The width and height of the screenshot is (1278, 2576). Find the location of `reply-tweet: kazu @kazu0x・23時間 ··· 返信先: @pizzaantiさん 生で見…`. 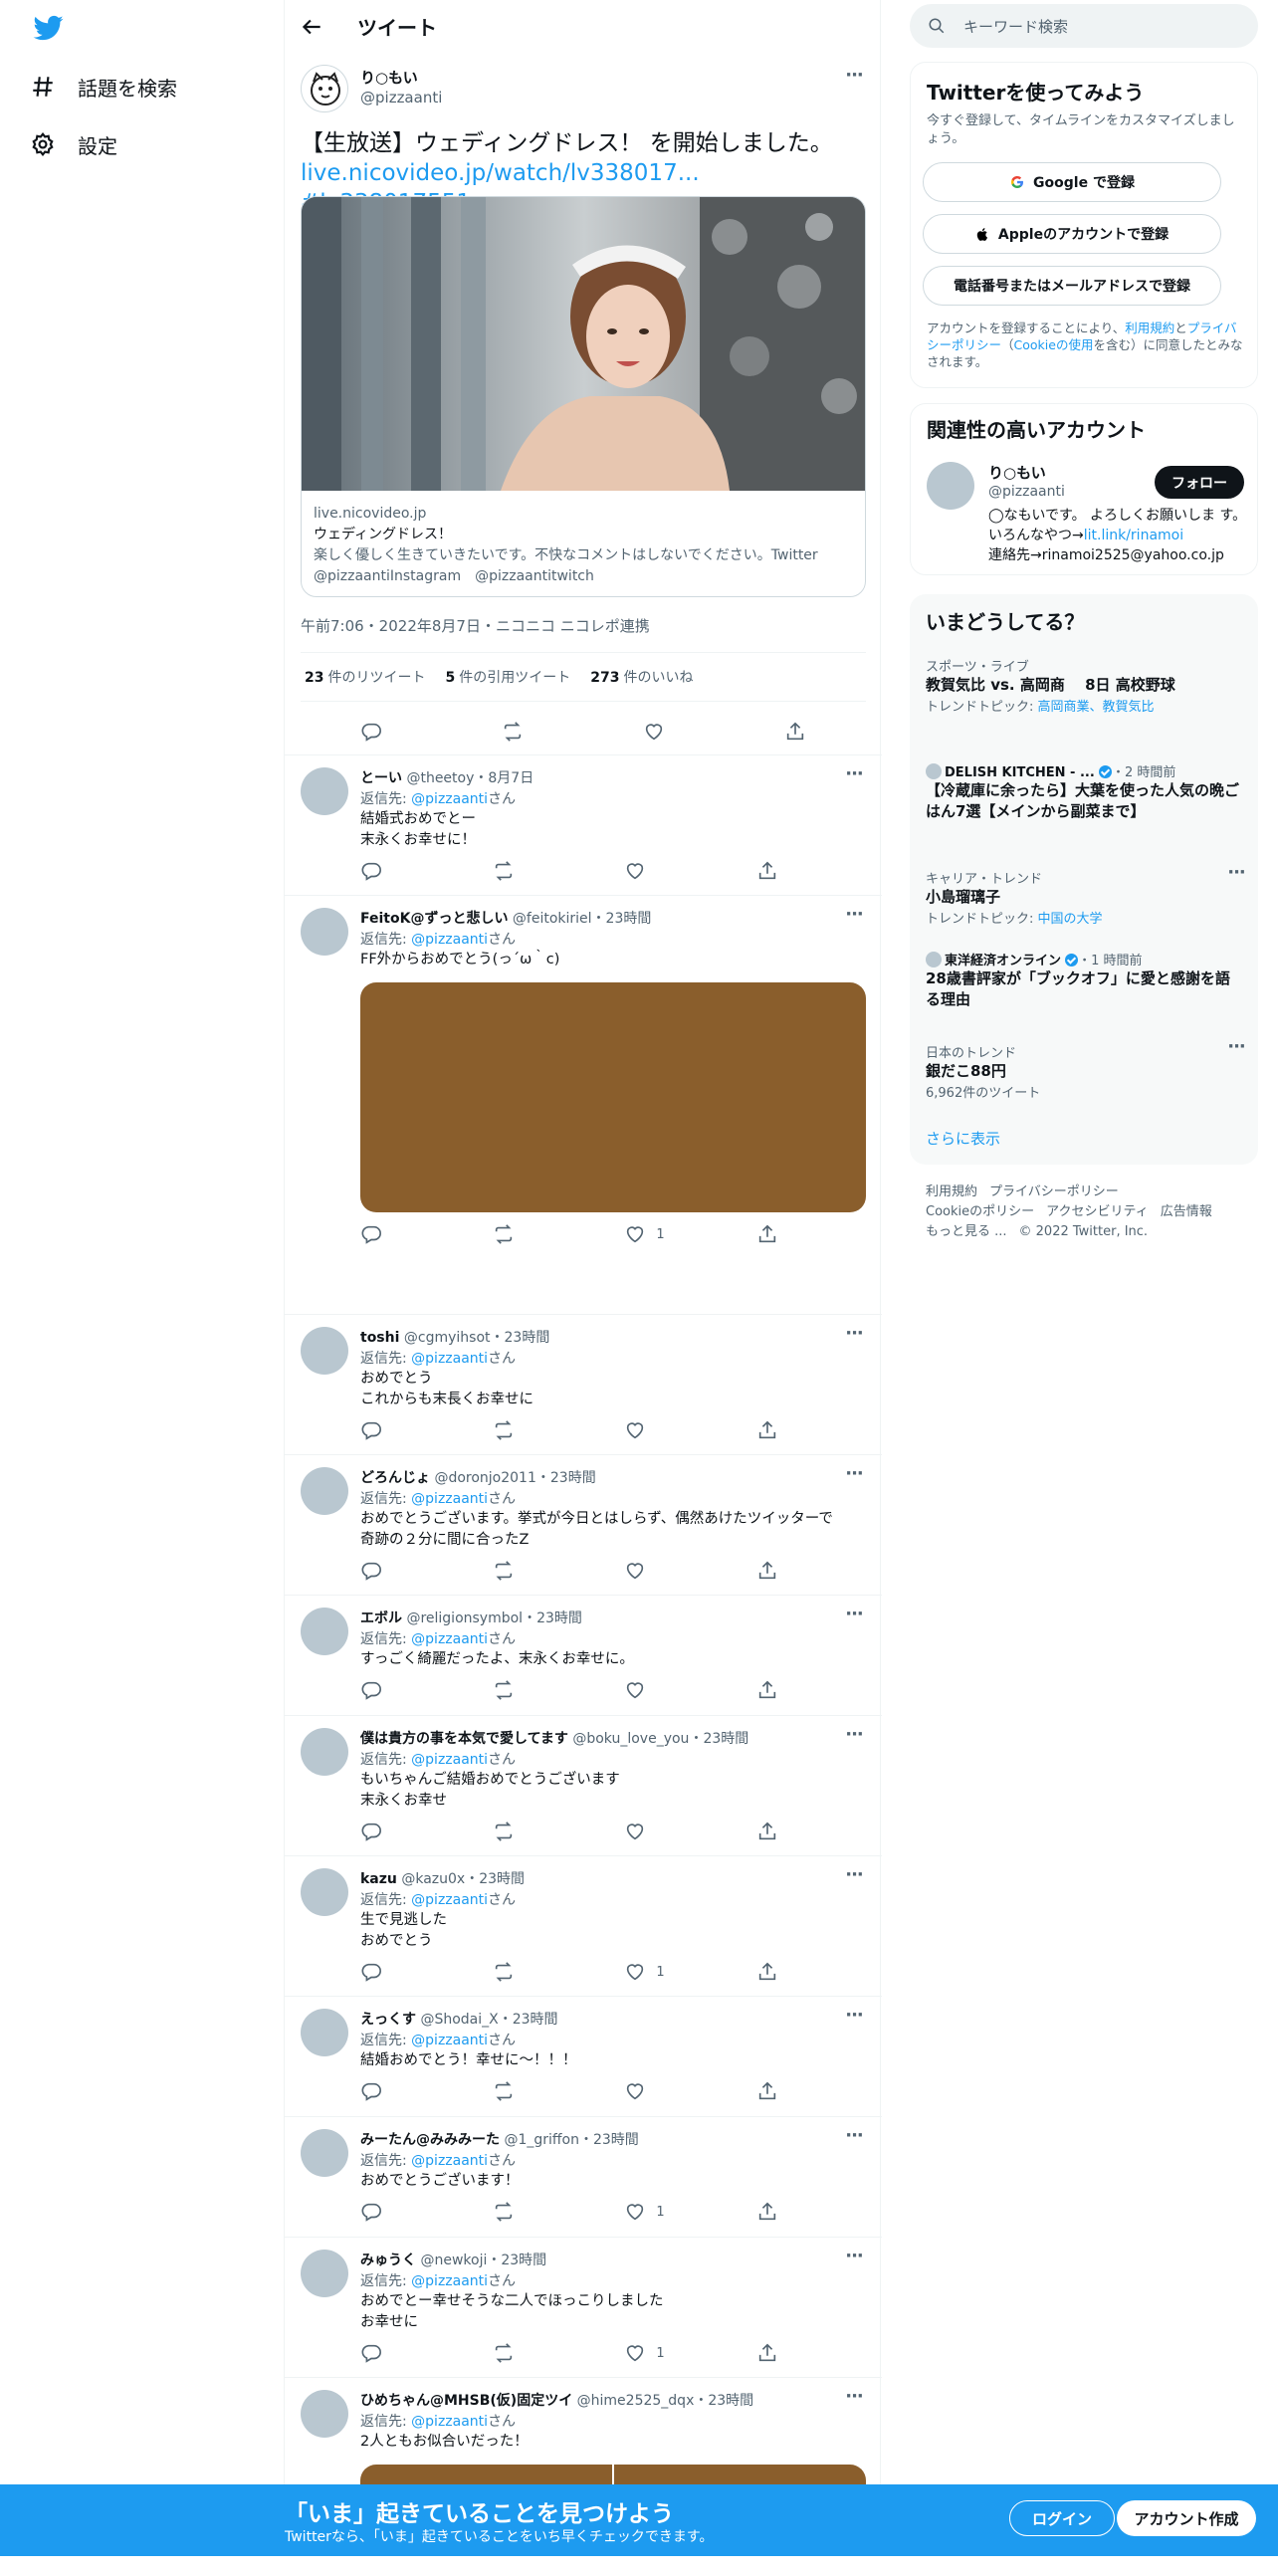

reply-tweet: kazu @kazu0x・23時間 ··· 返信先: @pizzaantiさん 生で見… is located at coordinates (584, 1925).